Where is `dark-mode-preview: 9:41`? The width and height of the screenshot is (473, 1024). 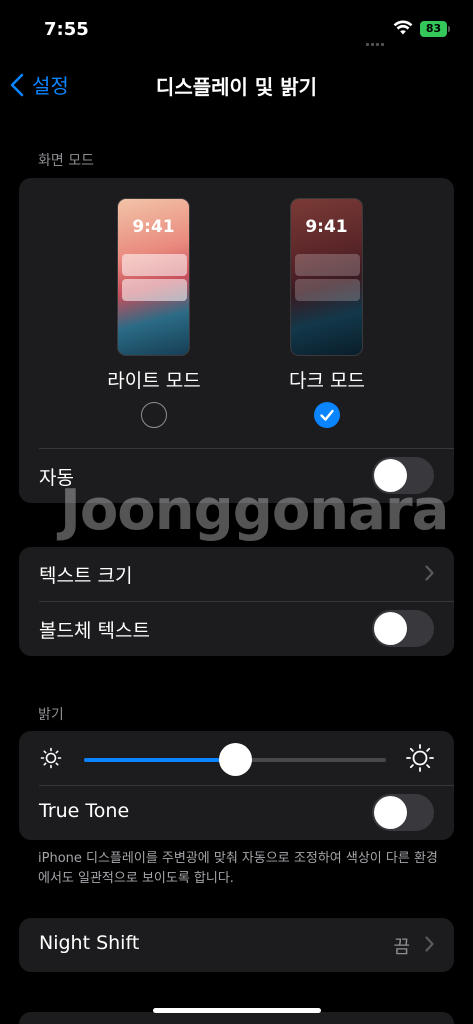 dark-mode-preview: 9:41 is located at coordinates (326, 277).